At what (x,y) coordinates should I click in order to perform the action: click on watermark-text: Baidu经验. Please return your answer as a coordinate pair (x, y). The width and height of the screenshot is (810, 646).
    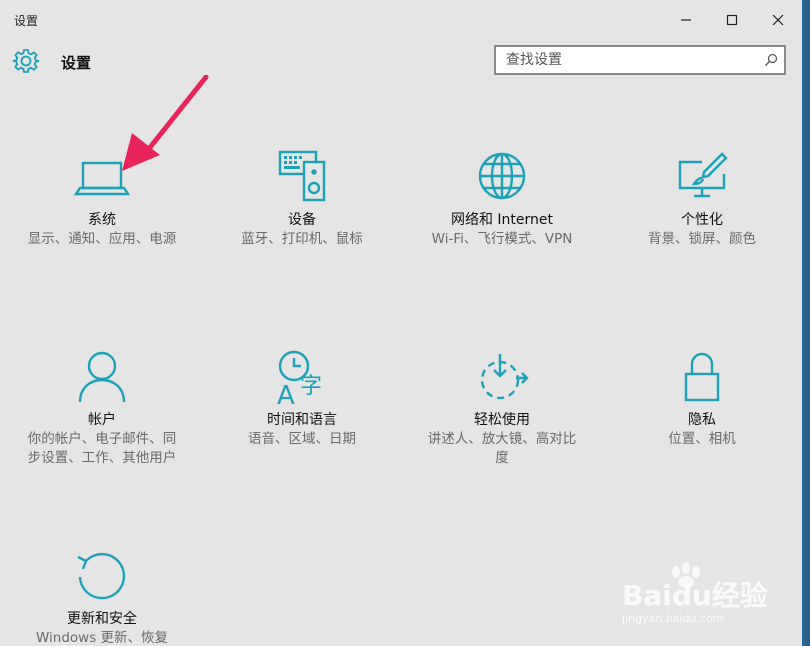
    Looking at the image, I should click on (695, 595).